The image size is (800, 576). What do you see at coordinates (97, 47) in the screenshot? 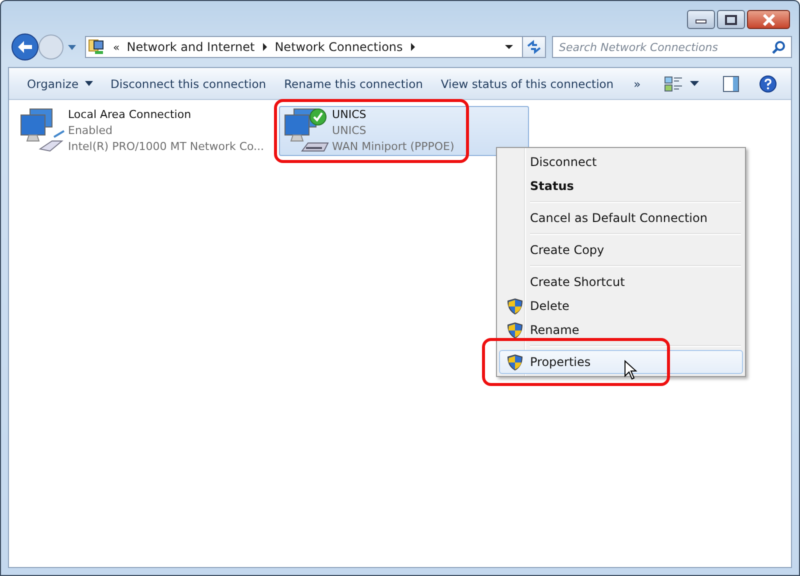
I see `network-folder-icon` at bounding box center [97, 47].